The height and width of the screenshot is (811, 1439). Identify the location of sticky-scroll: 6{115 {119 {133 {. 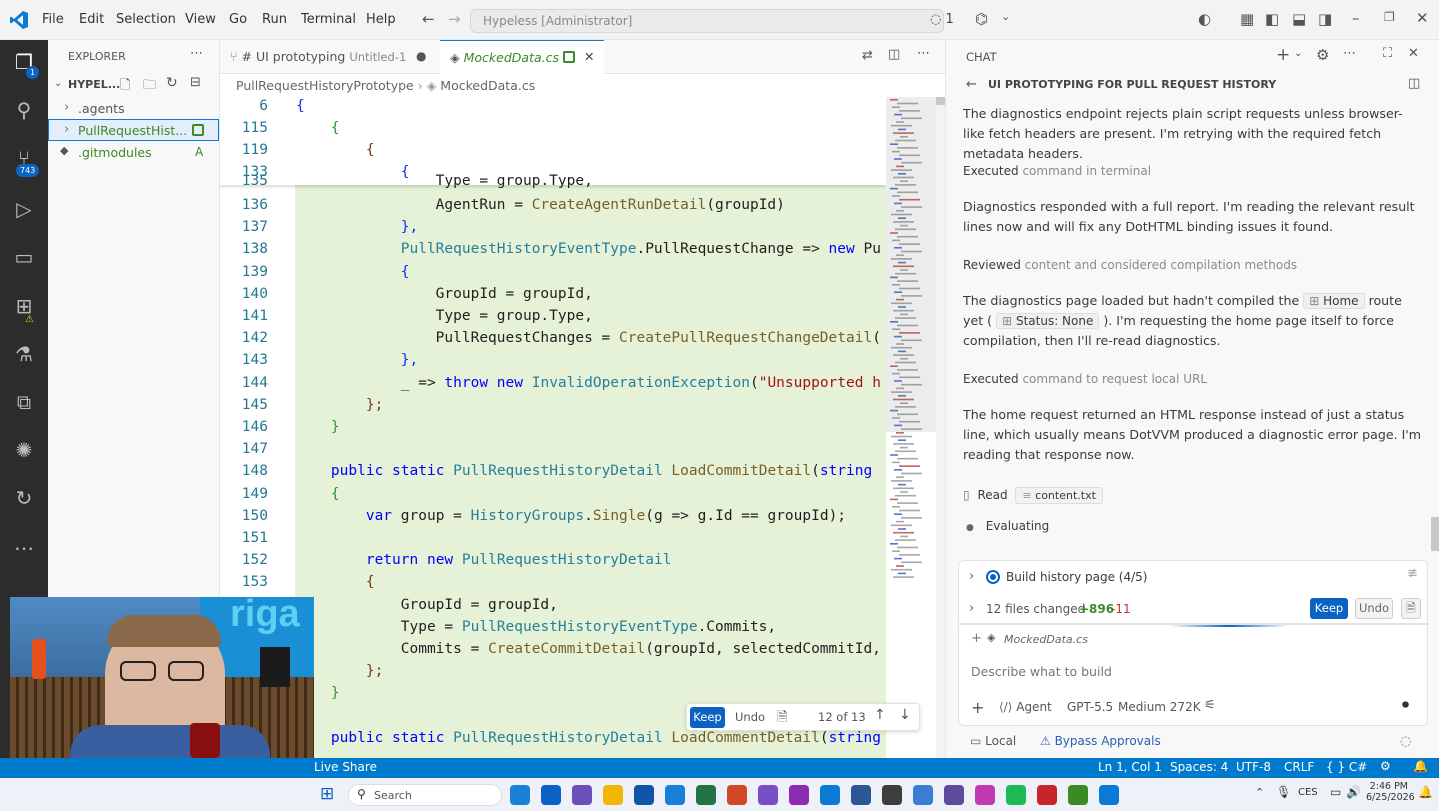
(553, 141).